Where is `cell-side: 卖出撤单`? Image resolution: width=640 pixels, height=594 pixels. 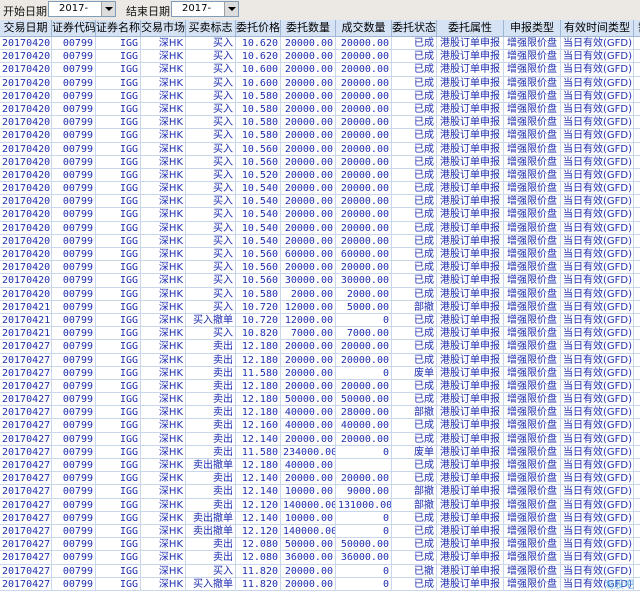
cell-side: 卖出撤单 is located at coordinates (211, 518).